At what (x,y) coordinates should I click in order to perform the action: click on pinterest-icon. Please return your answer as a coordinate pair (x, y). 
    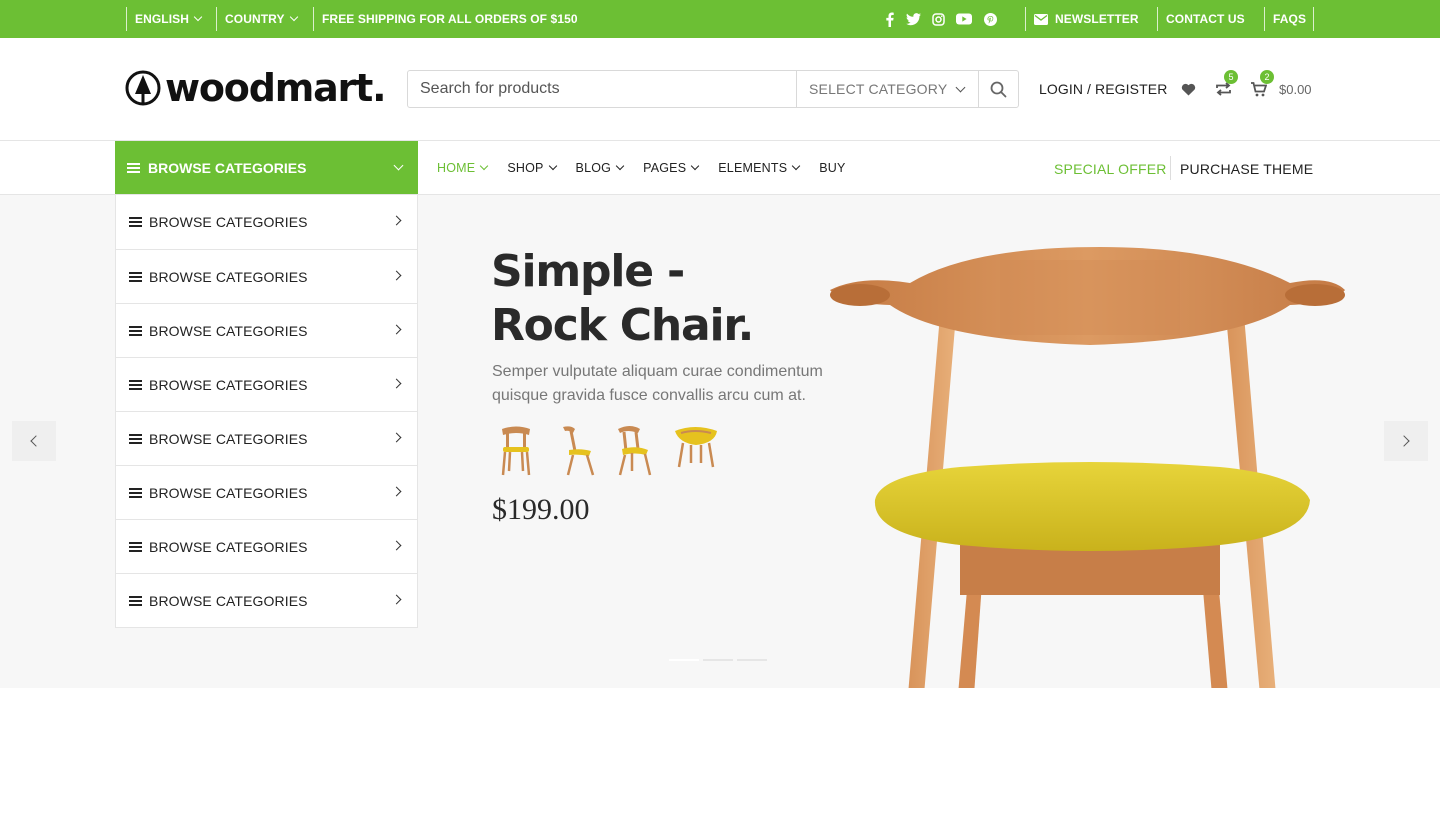
    Looking at the image, I should click on (990, 19).